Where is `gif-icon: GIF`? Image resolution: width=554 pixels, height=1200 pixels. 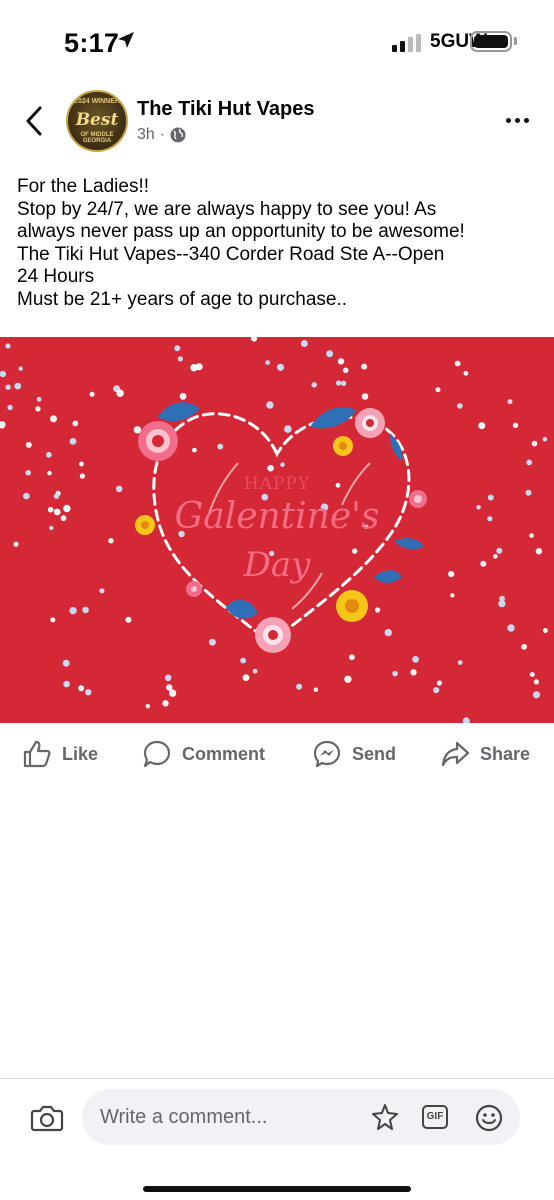 gif-icon: GIF is located at coordinates (435, 1117).